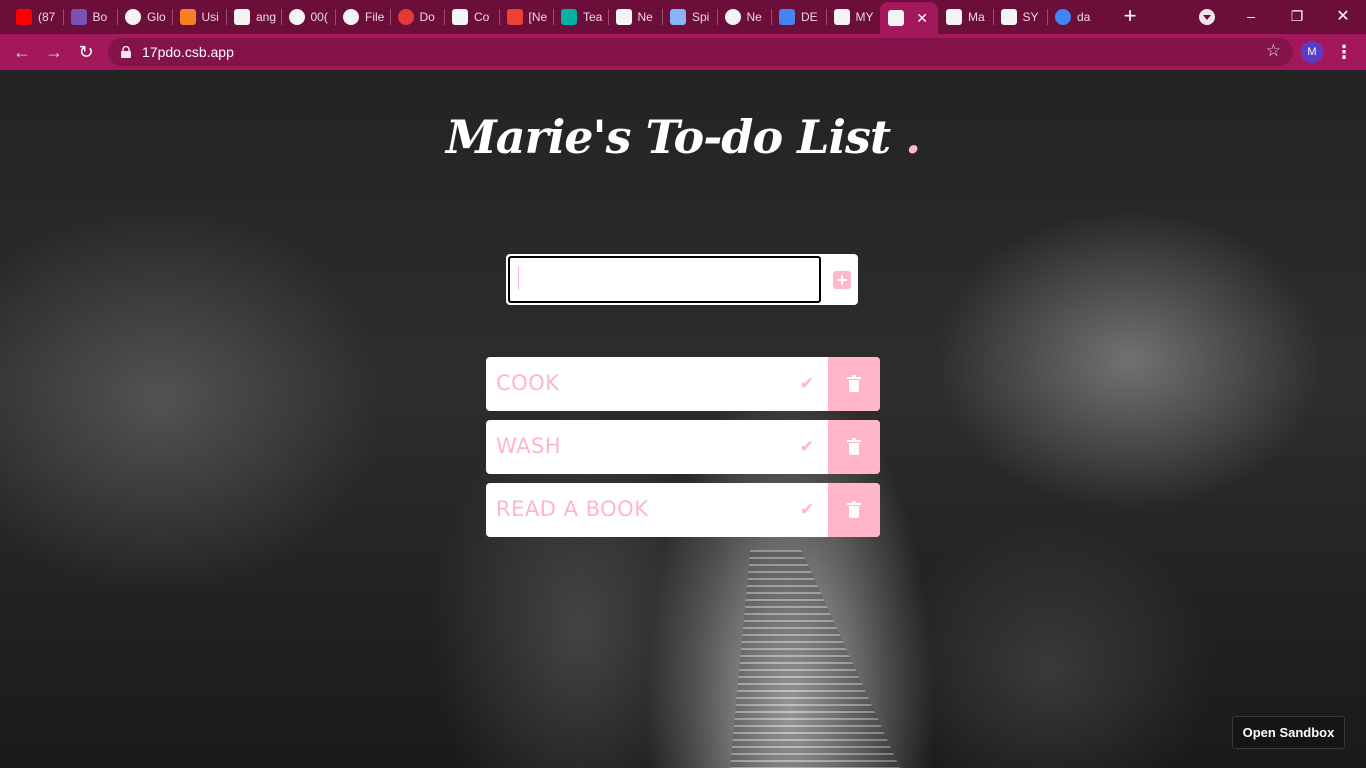 The height and width of the screenshot is (768, 1366). I want to click on browser-tab: Spi, so click(689, 17).